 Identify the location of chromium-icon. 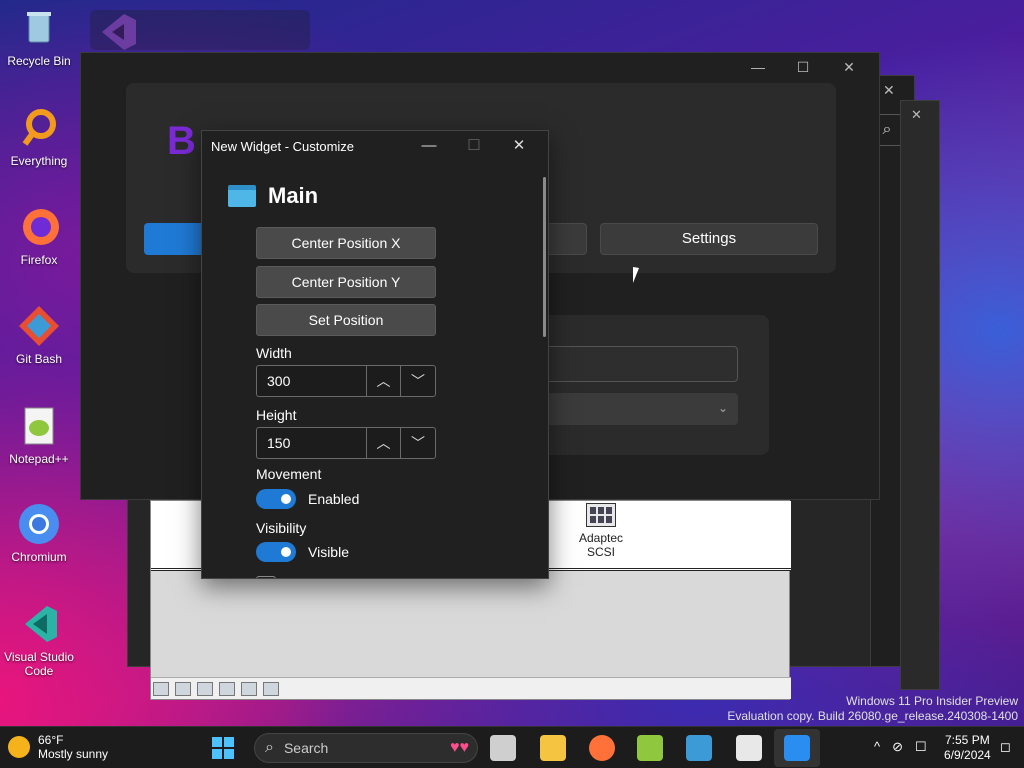
(39, 524).